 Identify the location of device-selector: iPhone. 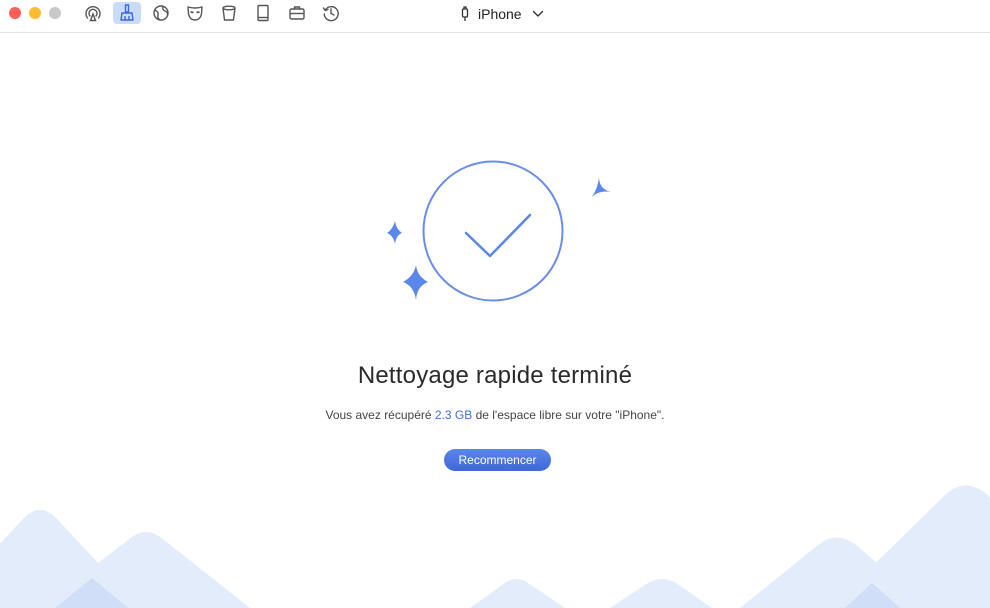
(502, 14).